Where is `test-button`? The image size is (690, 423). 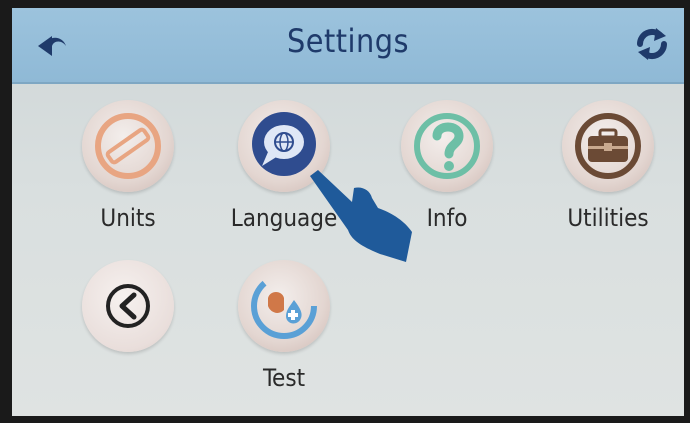 test-button is located at coordinates (284, 306).